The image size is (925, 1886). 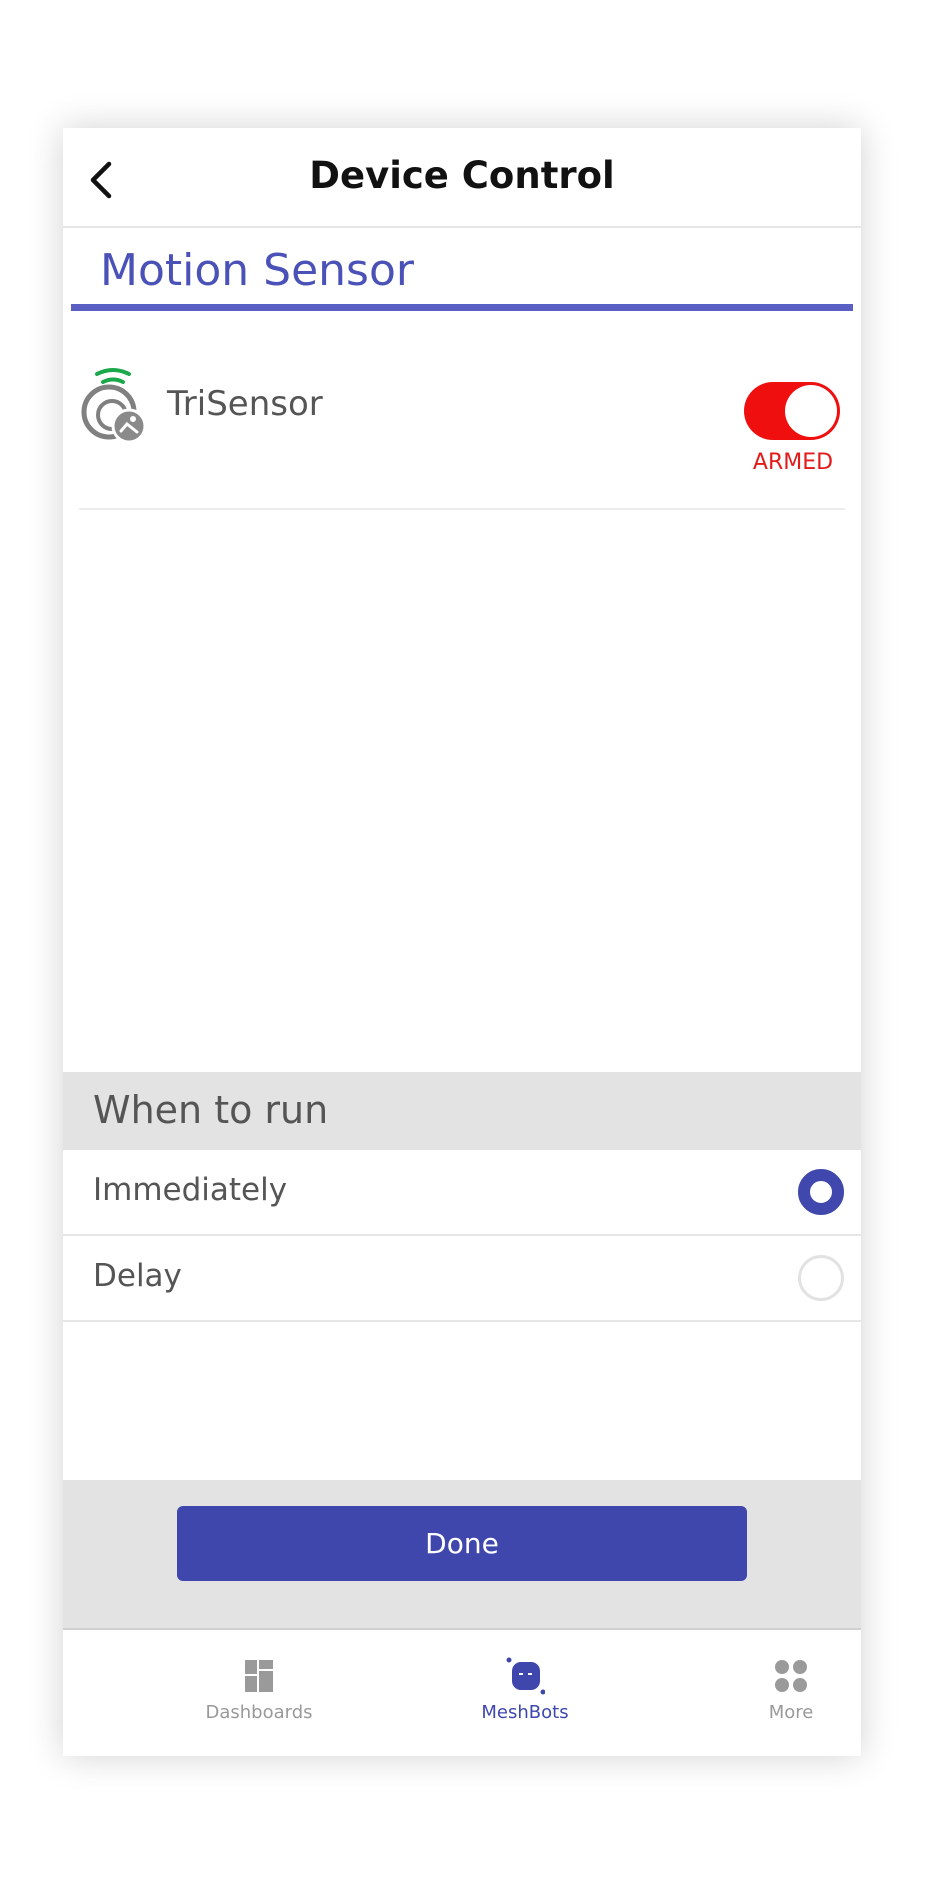 I want to click on armed-toggle, so click(x=792, y=411).